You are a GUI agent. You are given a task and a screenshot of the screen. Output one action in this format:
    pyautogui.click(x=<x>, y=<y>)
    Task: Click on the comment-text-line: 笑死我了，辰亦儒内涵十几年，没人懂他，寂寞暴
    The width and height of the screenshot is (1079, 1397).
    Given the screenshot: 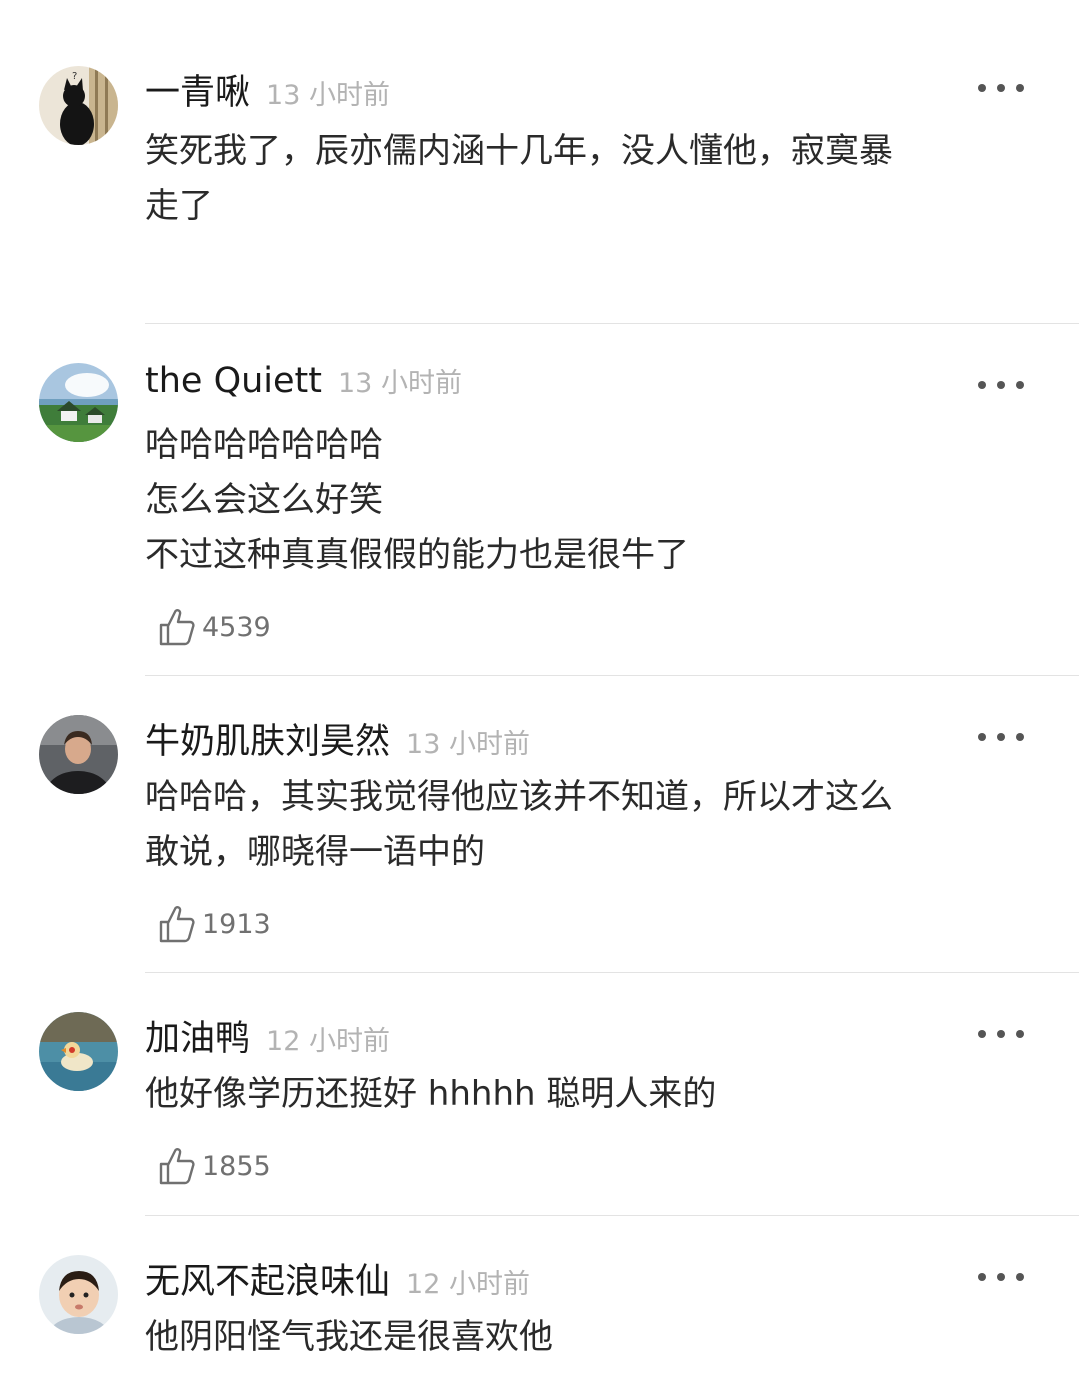 What is the action you would take?
    pyautogui.click(x=519, y=151)
    